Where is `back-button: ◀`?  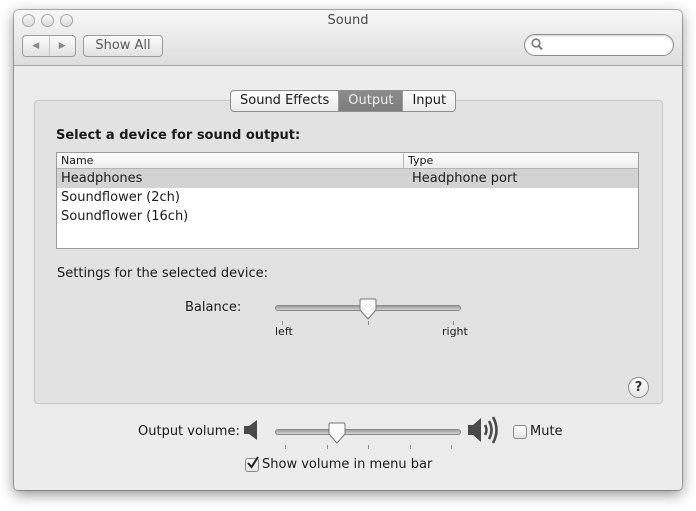 back-button: ◀ is located at coordinates (36, 46).